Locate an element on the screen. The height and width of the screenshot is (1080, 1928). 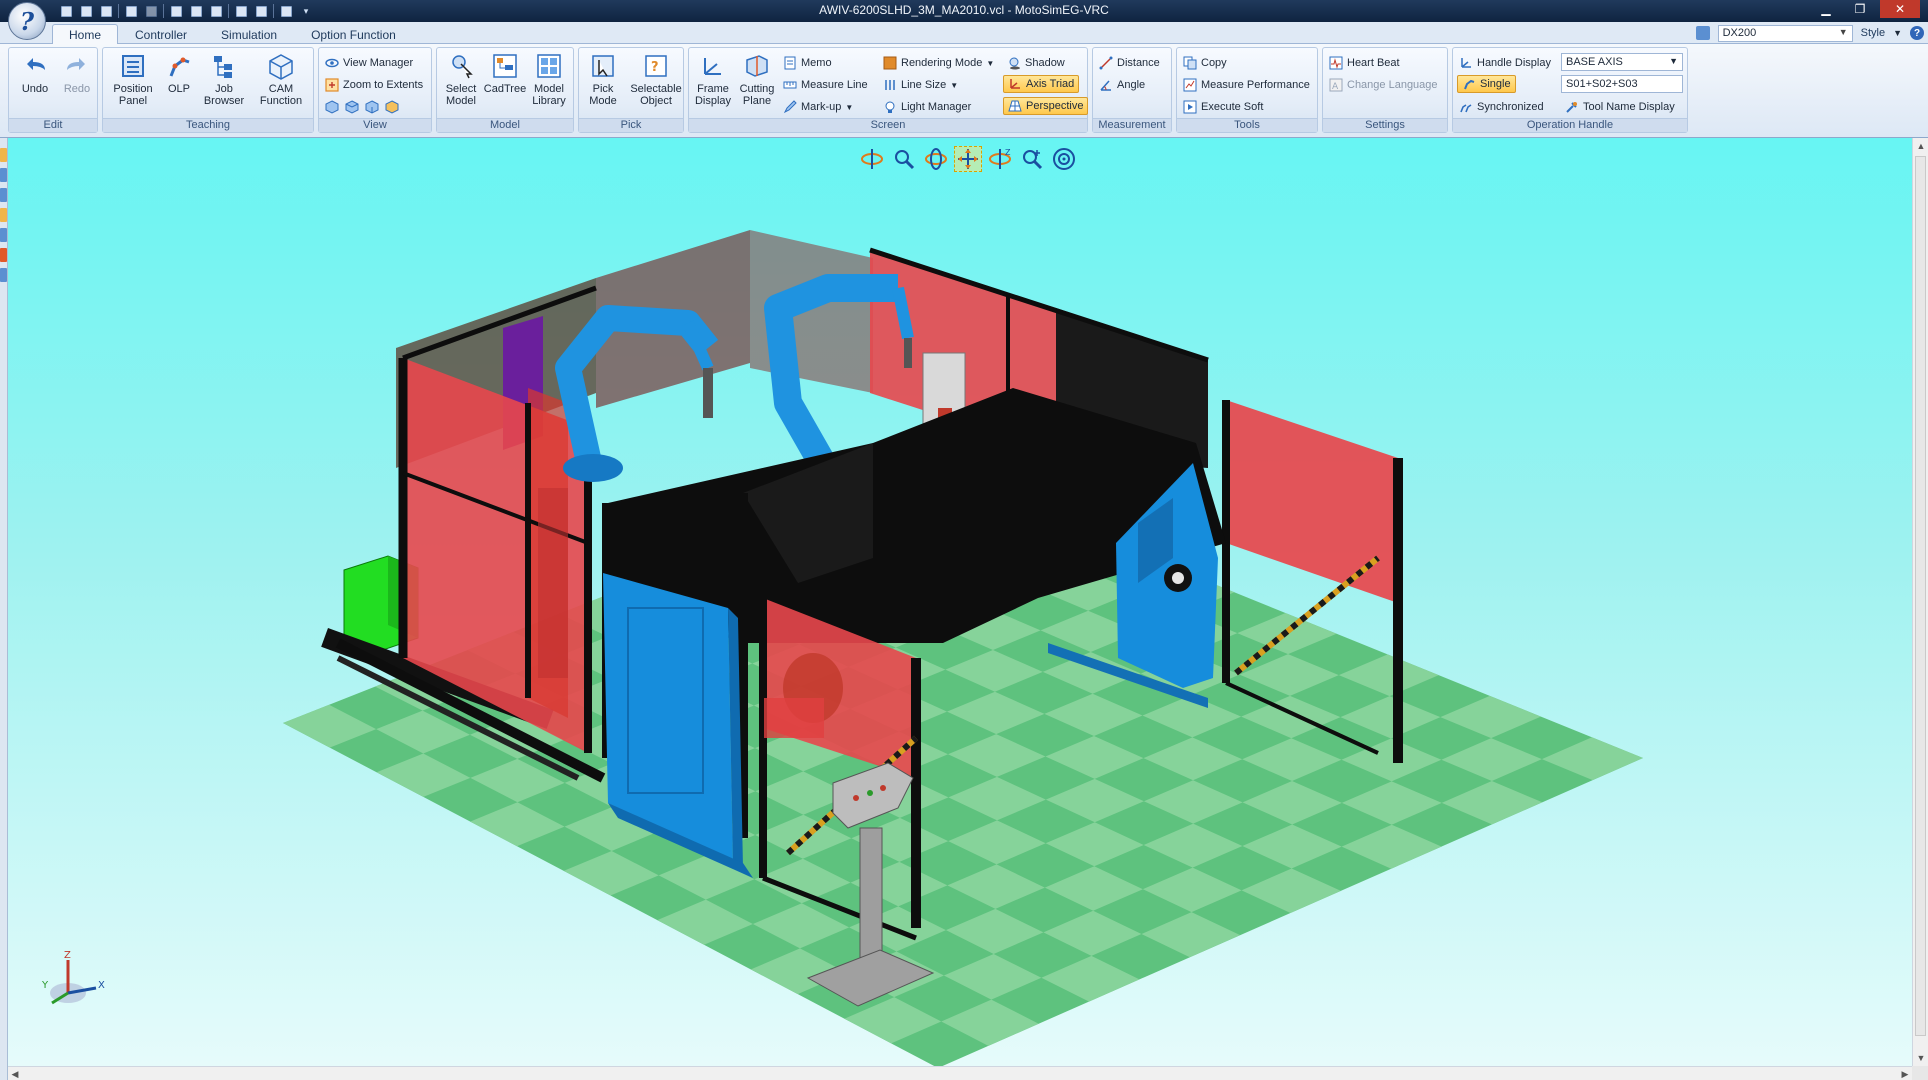
help-icon: ? is located at coordinates (1917, 33).